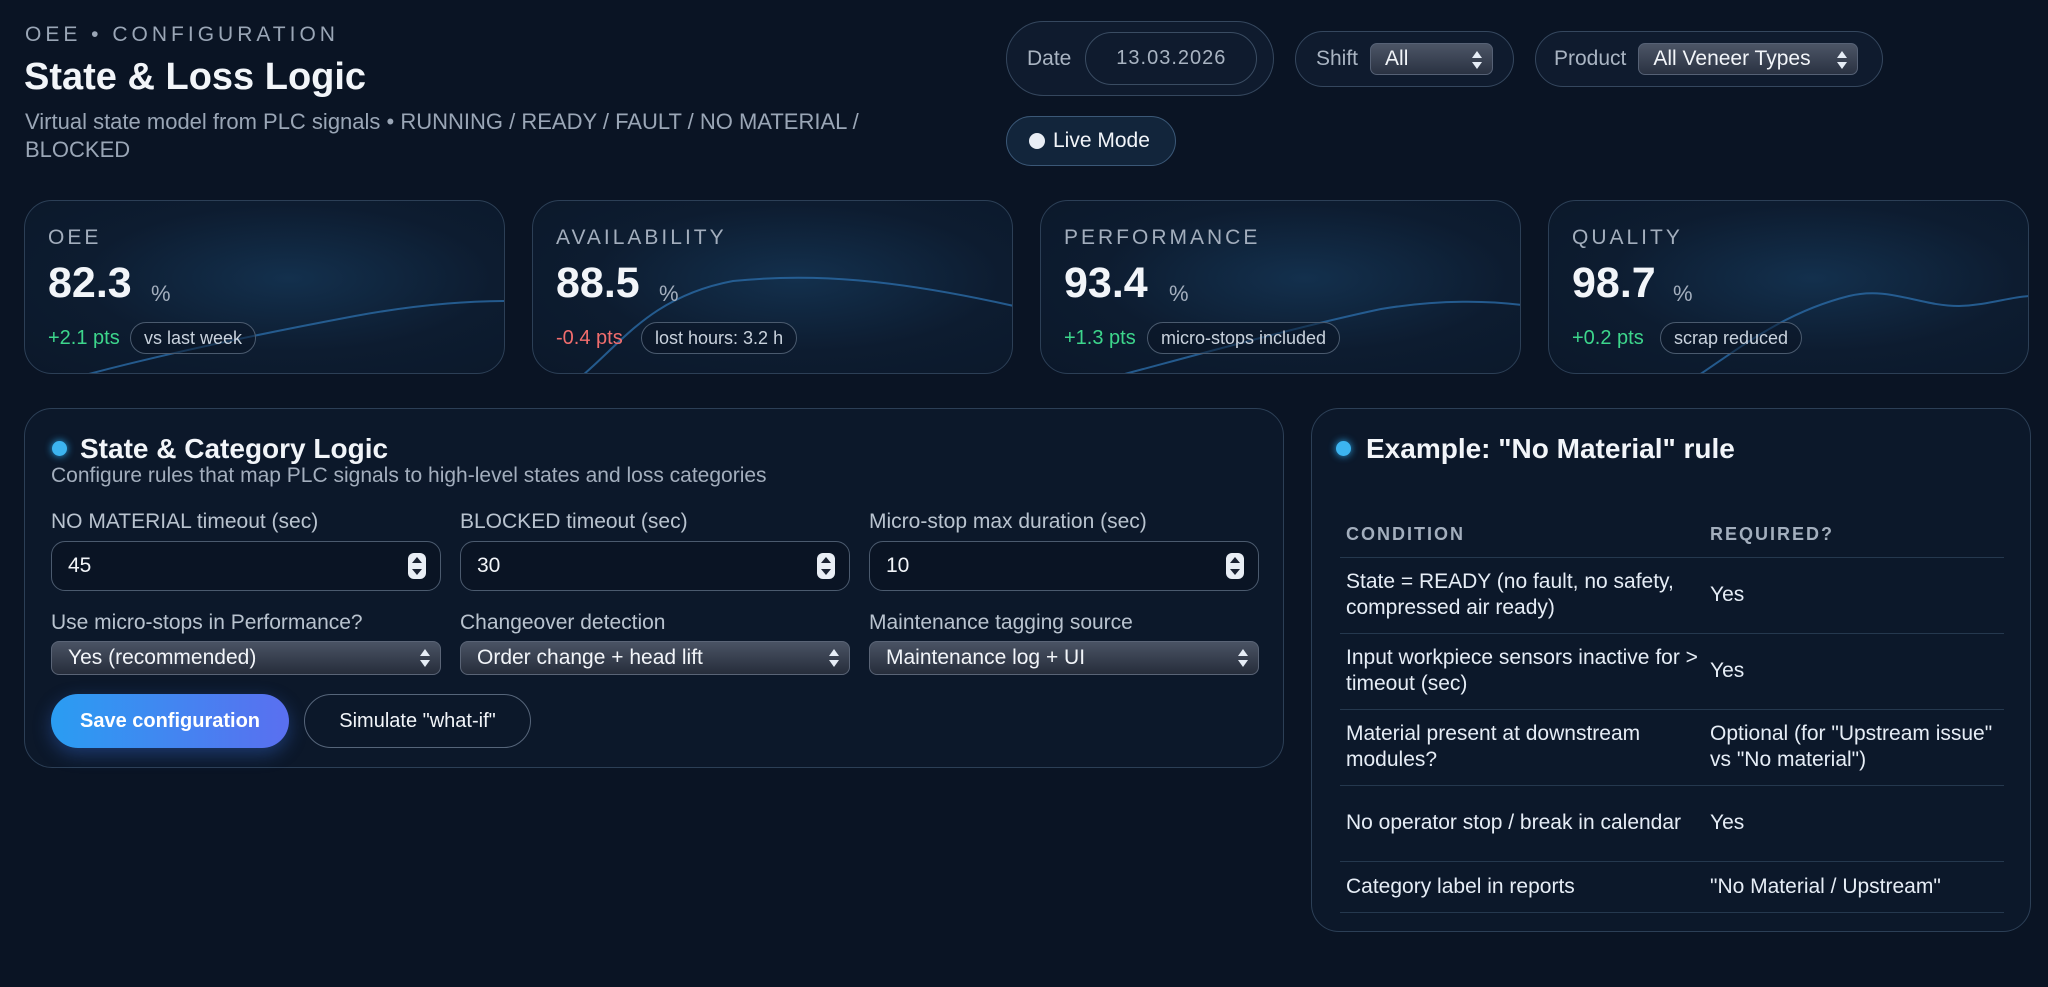 The width and height of the screenshot is (2048, 987). Describe the element at coordinates (1101, 140) in the screenshot. I see `live-mode-label: Live Mode` at that location.